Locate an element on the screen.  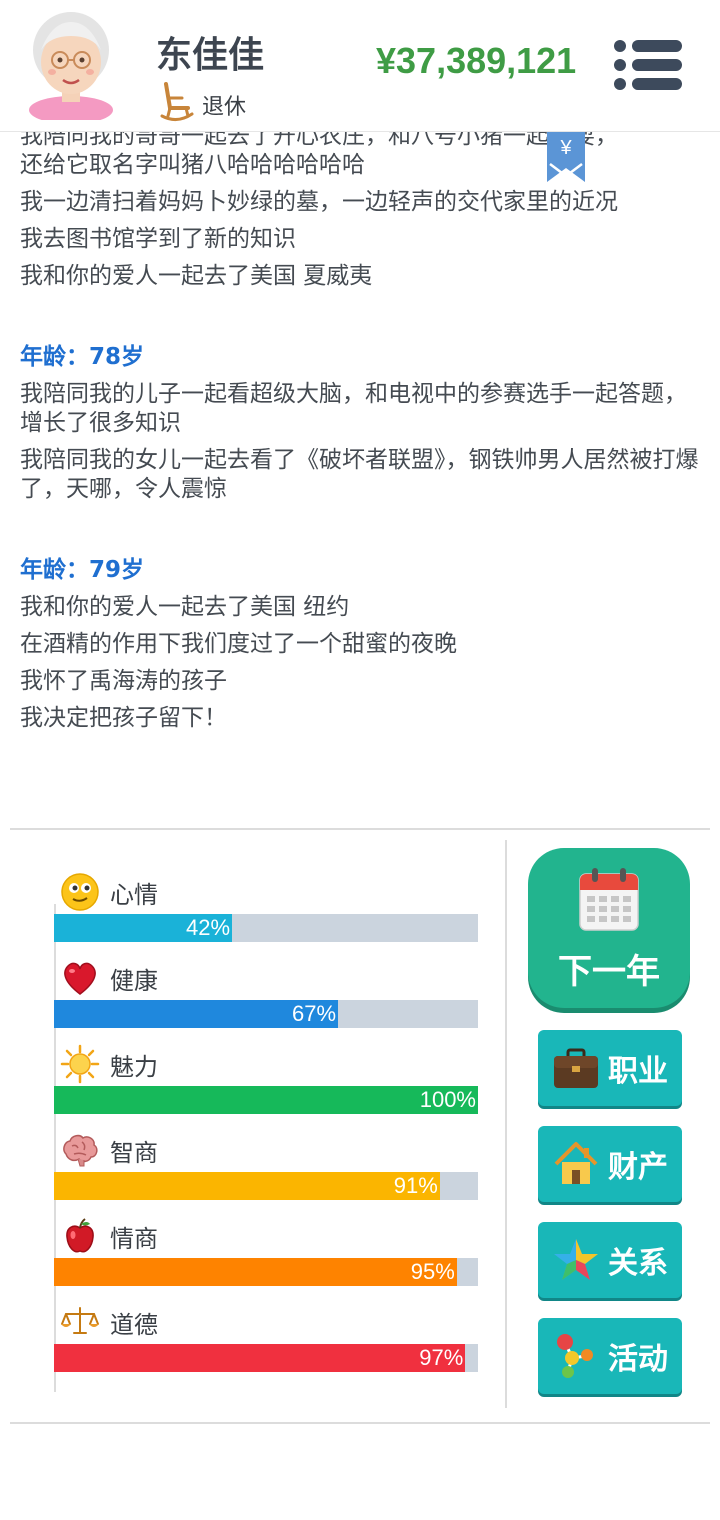
property-button: 财产 is located at coordinates (610, 1164).